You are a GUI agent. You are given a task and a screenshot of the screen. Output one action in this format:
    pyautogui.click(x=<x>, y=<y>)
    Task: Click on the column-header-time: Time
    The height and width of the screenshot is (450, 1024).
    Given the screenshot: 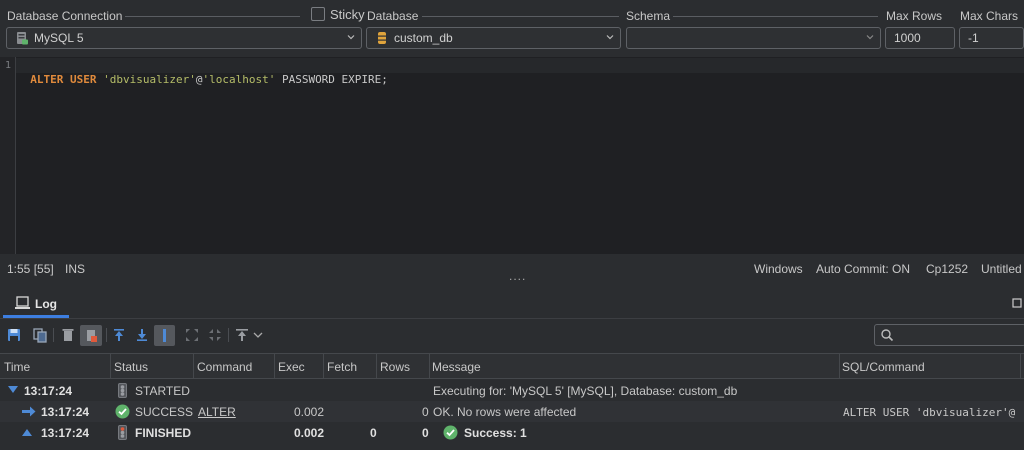 What is the action you would take?
    pyautogui.click(x=17, y=367)
    